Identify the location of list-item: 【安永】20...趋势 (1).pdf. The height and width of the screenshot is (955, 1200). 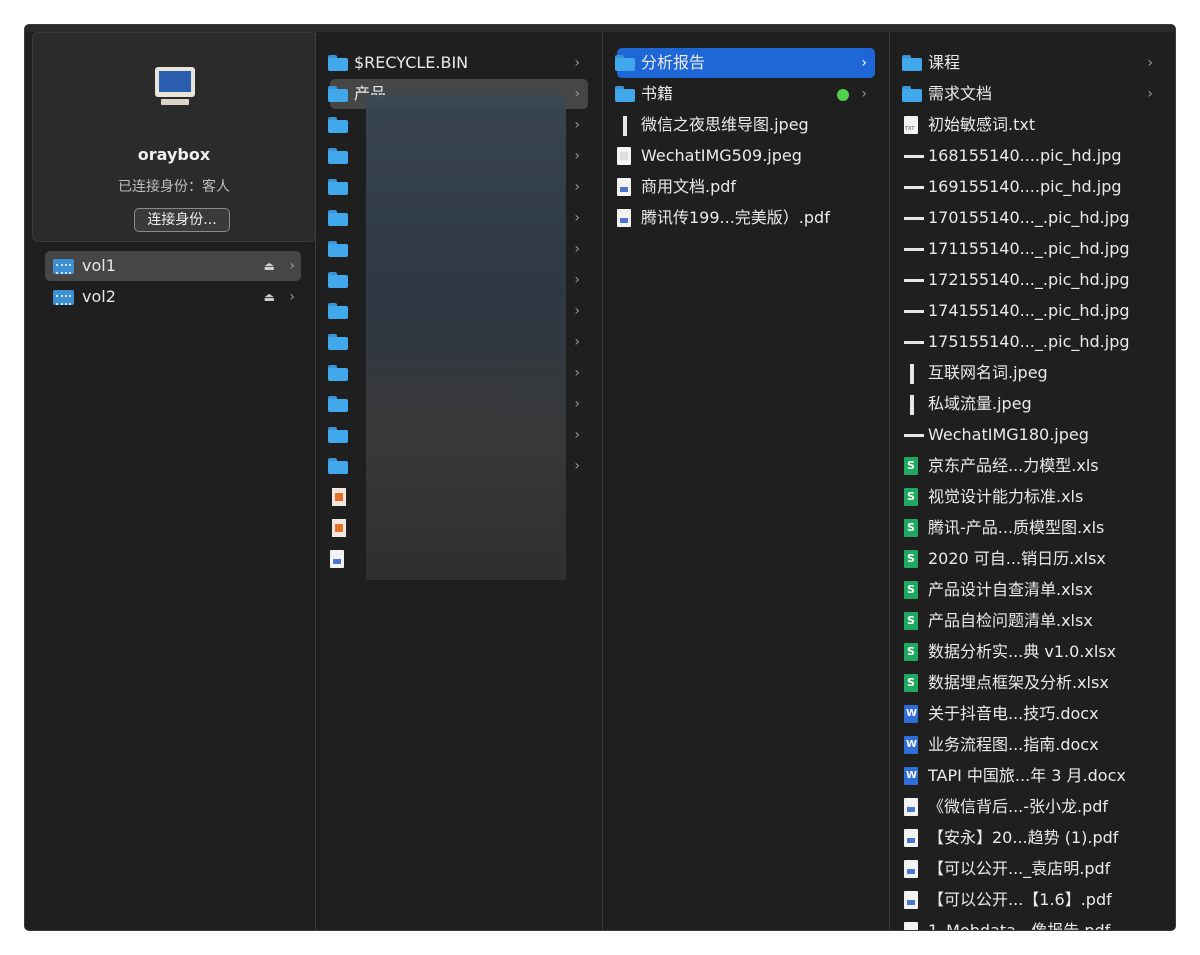
(1032, 838).